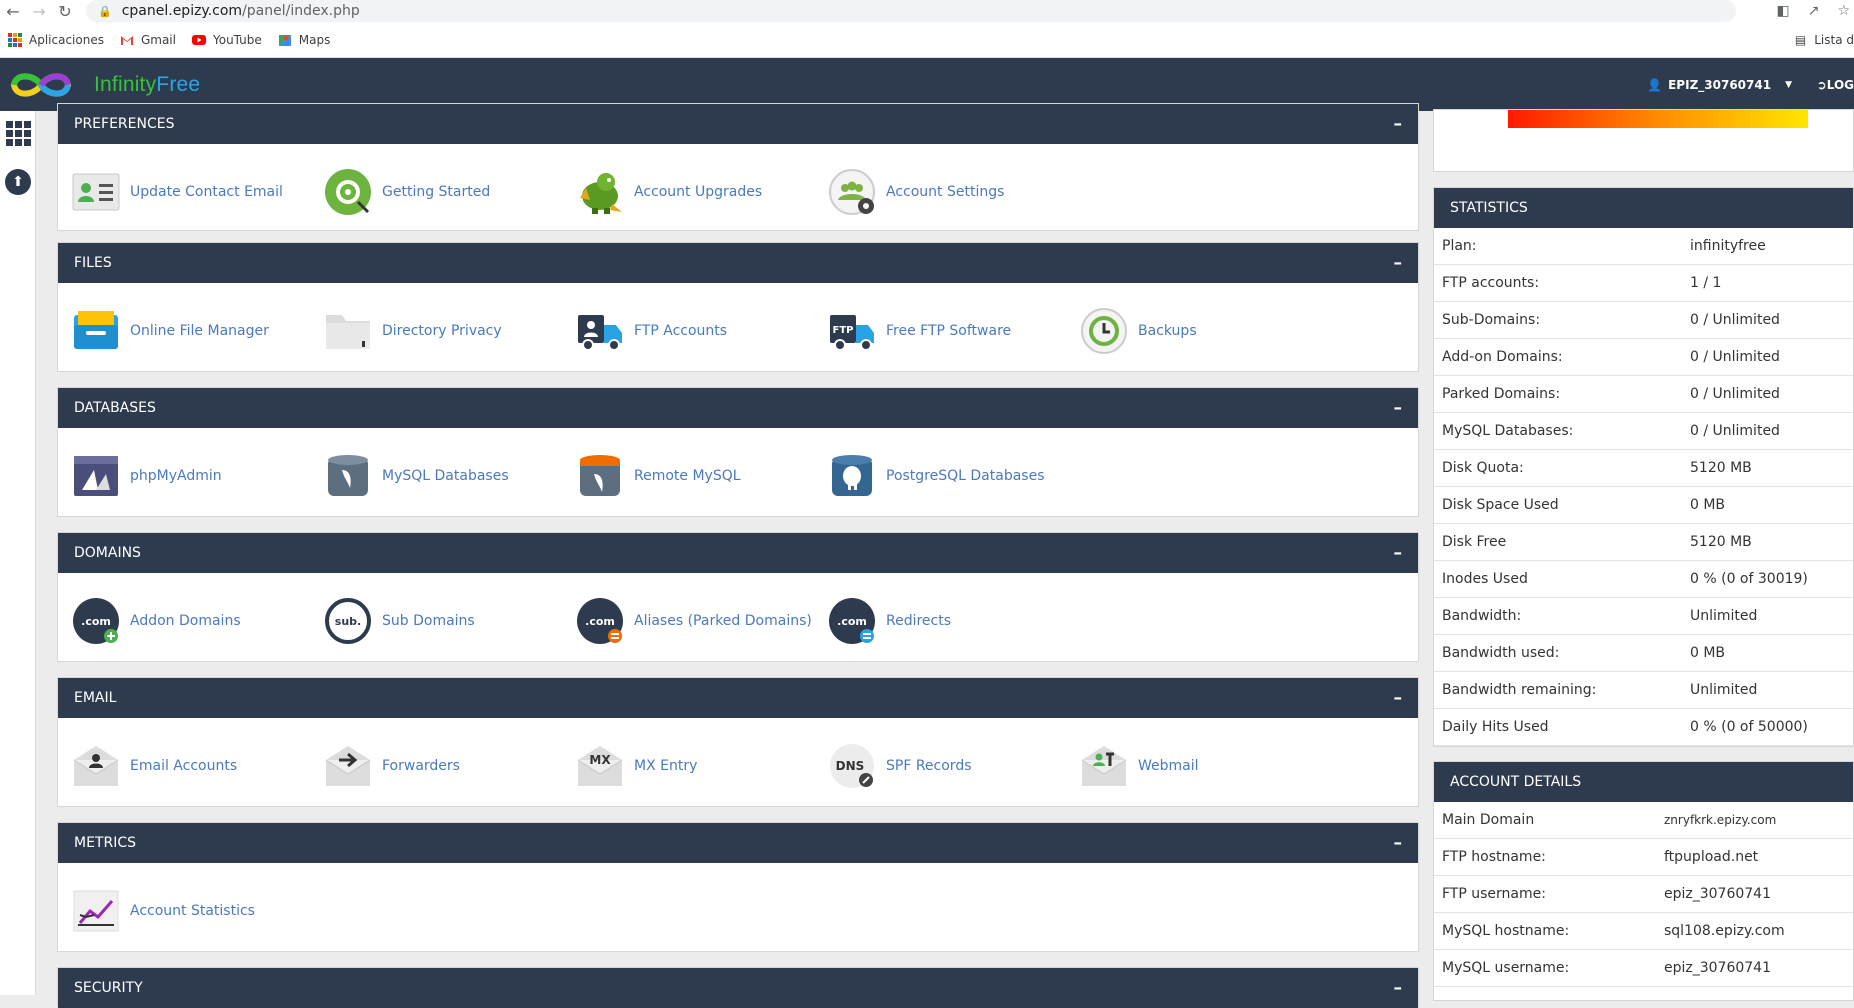  I want to click on bookmark-apps: Aplicaciones, so click(56, 39).